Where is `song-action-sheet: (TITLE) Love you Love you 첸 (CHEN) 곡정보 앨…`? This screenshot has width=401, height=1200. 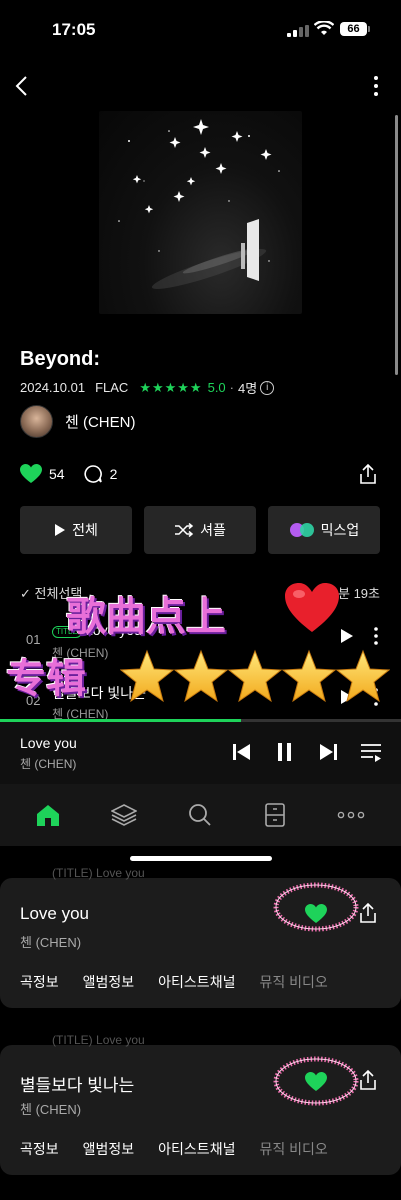
song-action-sheet: (TITLE) Love you Love you 첸 (CHEN) 곡정보 앨… is located at coordinates (200, 937).